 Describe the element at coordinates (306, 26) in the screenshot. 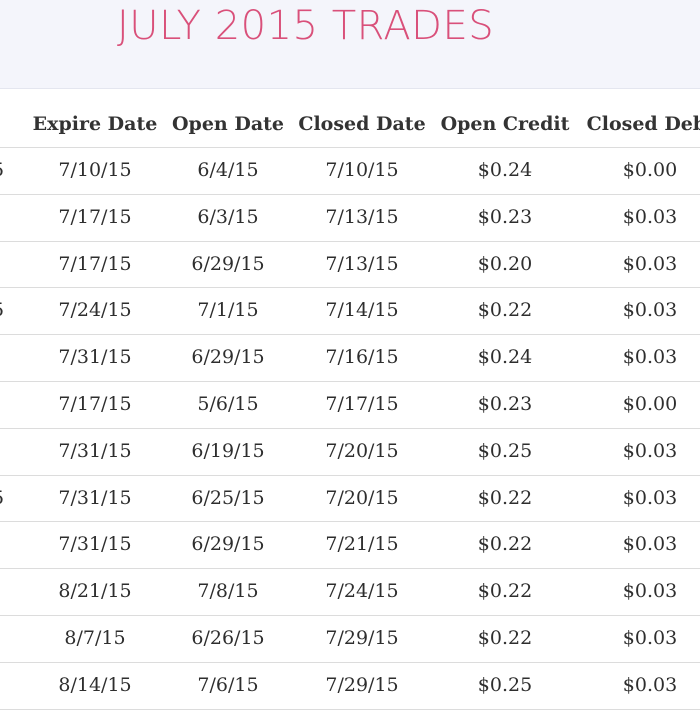

I see `page-title: JULY 2015 TRADES` at that location.